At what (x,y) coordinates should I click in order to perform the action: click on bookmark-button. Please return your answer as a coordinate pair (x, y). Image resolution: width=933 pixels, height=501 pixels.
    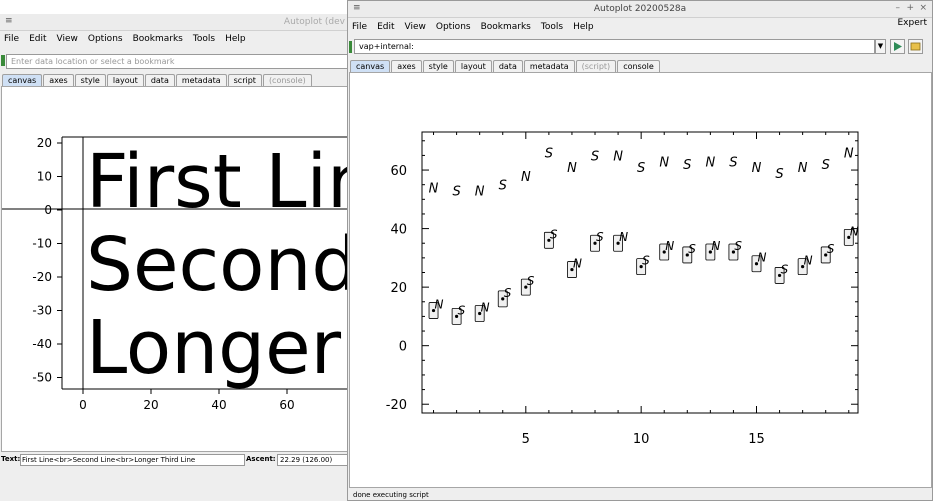
    Looking at the image, I should click on (915, 46).